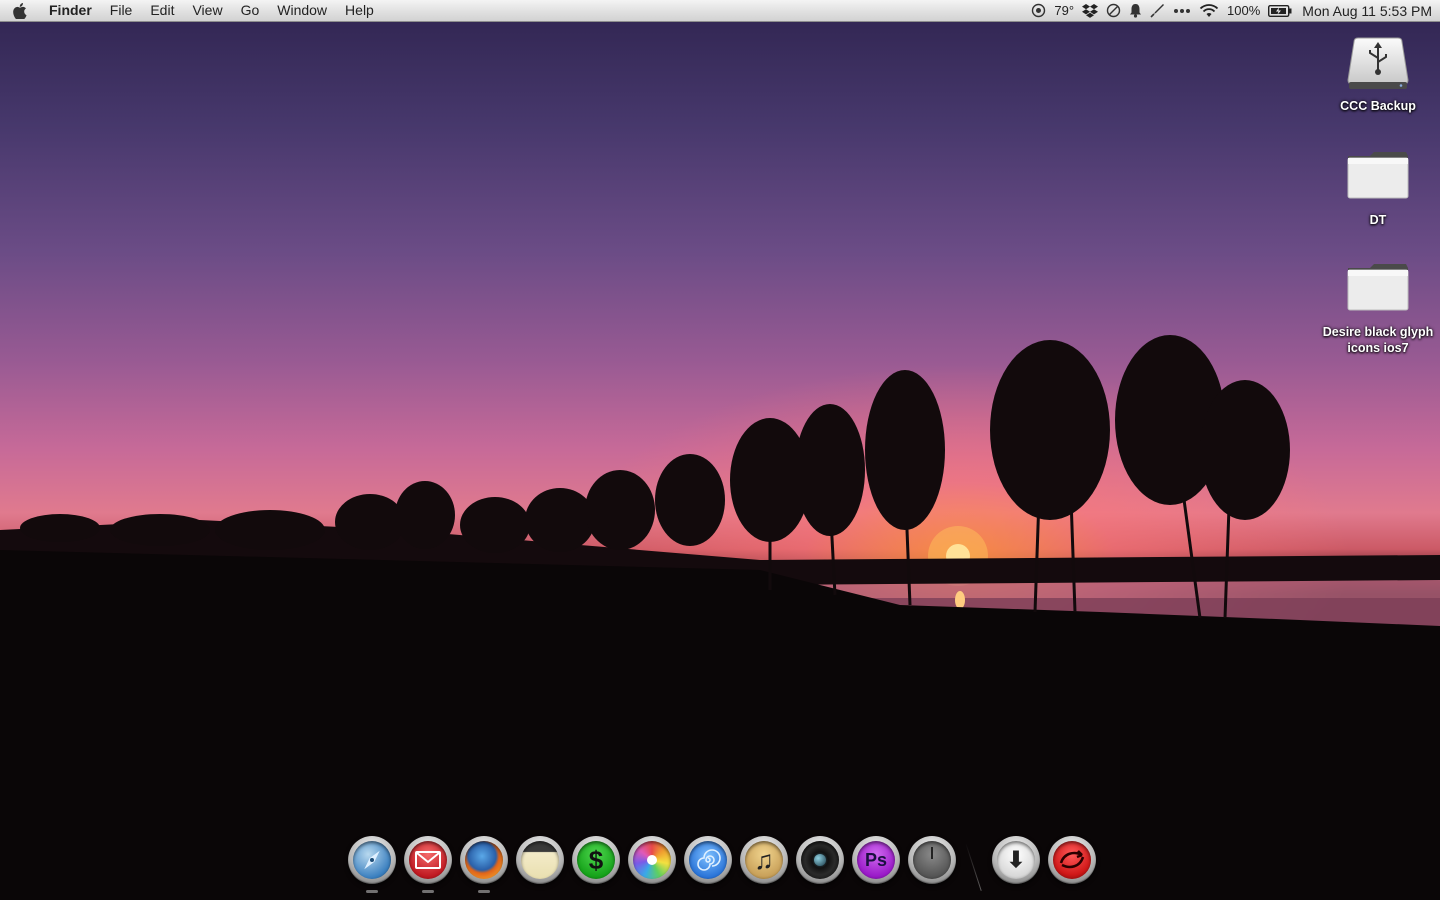  Describe the element at coordinates (1135, 10) in the screenshot. I see `notification-bell-icon` at that location.